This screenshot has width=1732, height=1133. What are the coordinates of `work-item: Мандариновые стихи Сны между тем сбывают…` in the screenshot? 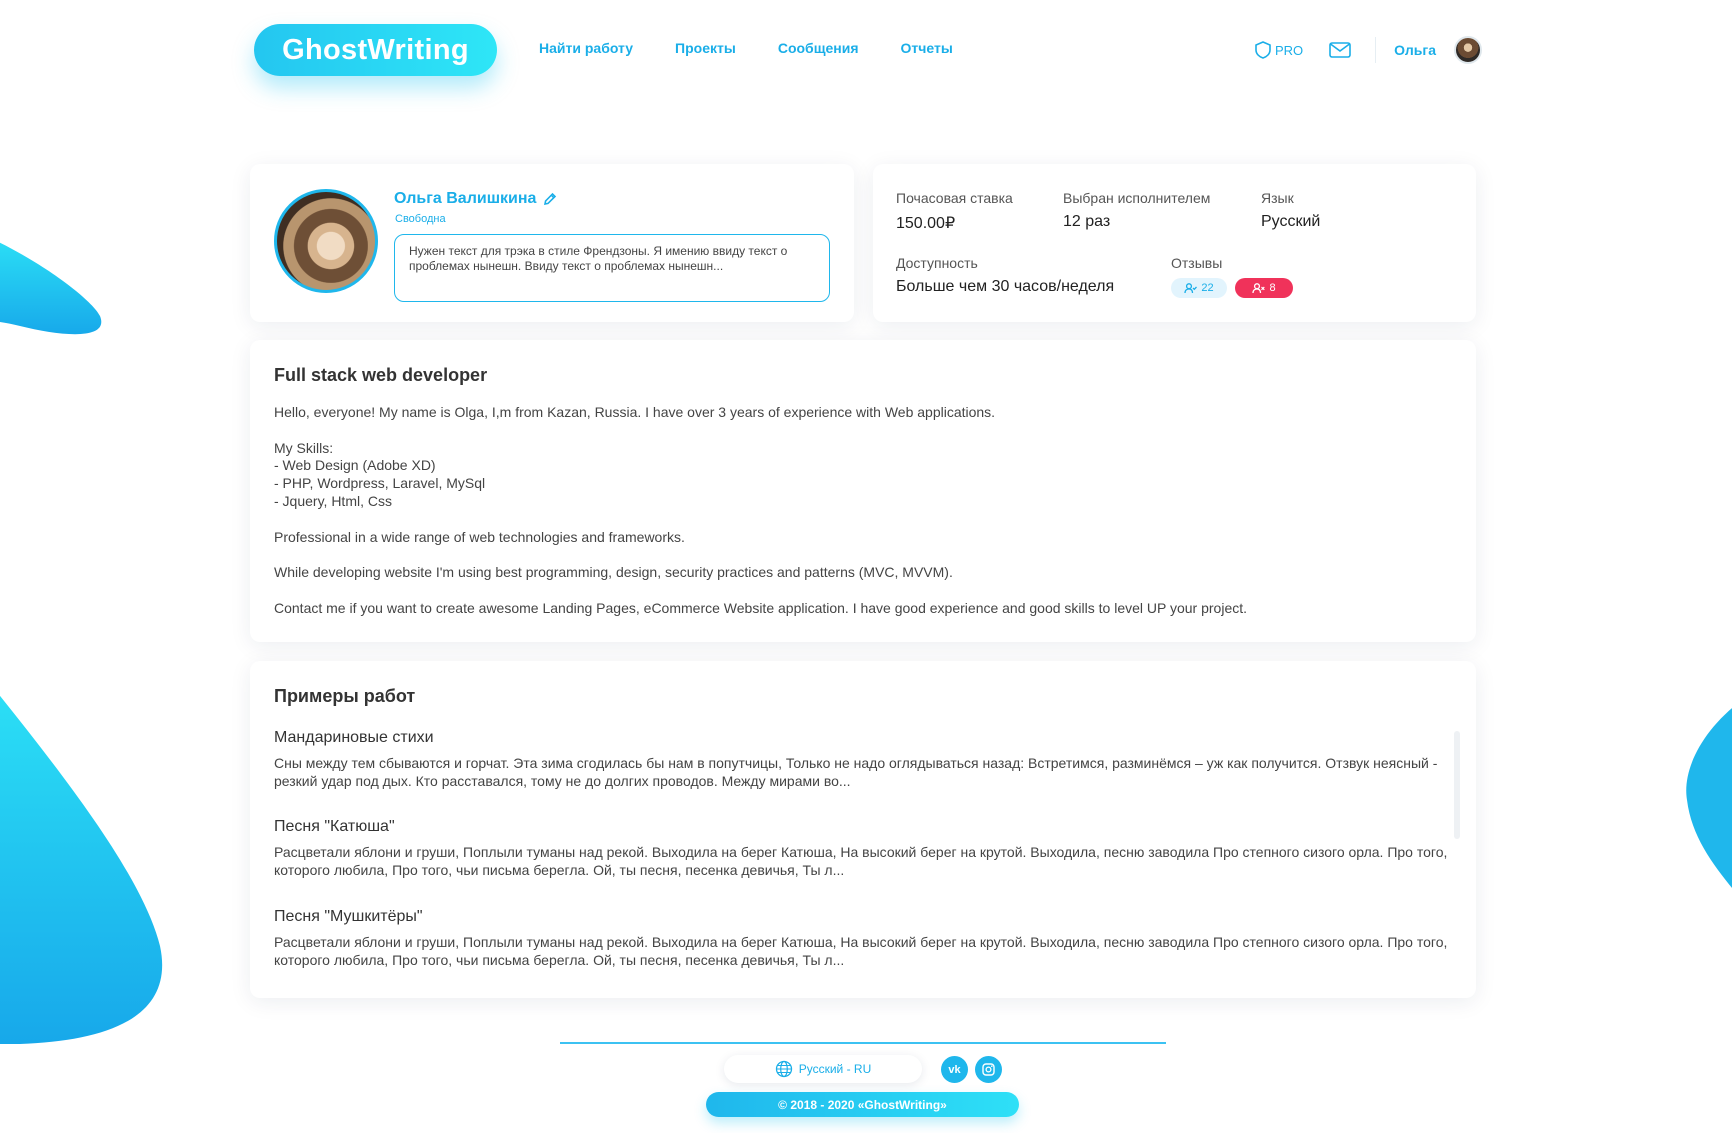 It's located at (864, 759).